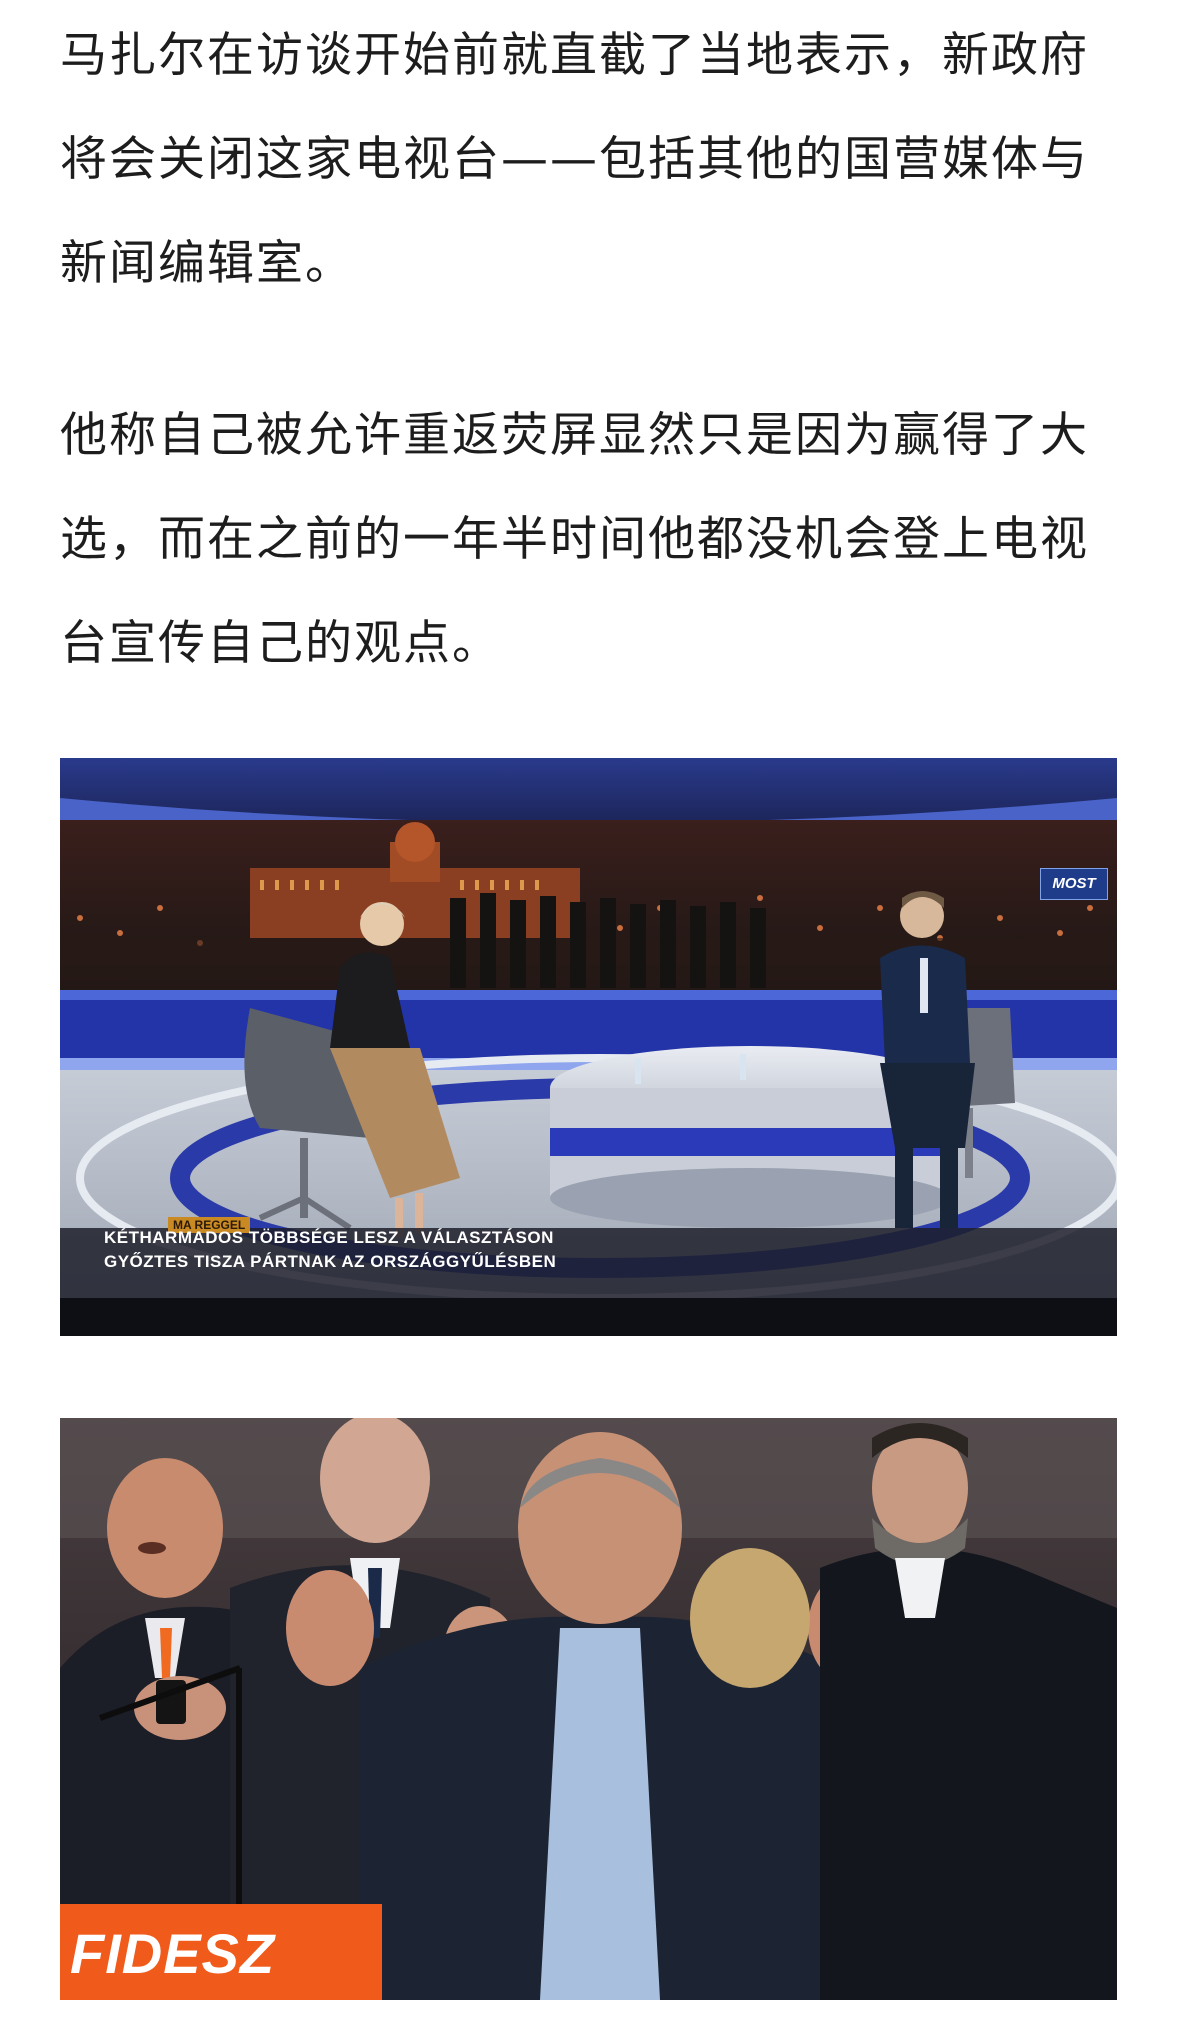 The width and height of the screenshot is (1179, 2033). What do you see at coordinates (330, 1261) in the screenshot?
I see `ticker-line-2: GYŐZTES TISZA PÁRTNAK AZ ORSZÁGGYŰLÉSBEN` at bounding box center [330, 1261].